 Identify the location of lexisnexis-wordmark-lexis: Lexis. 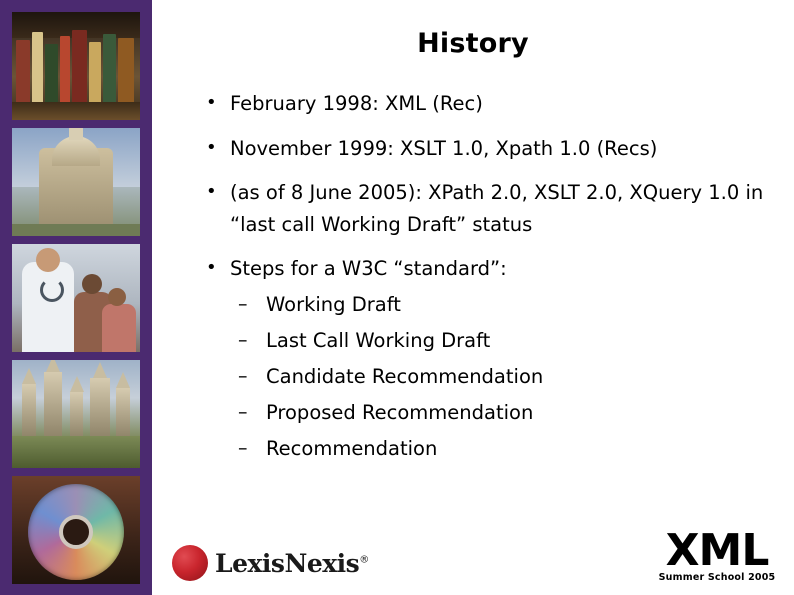
(250, 563).